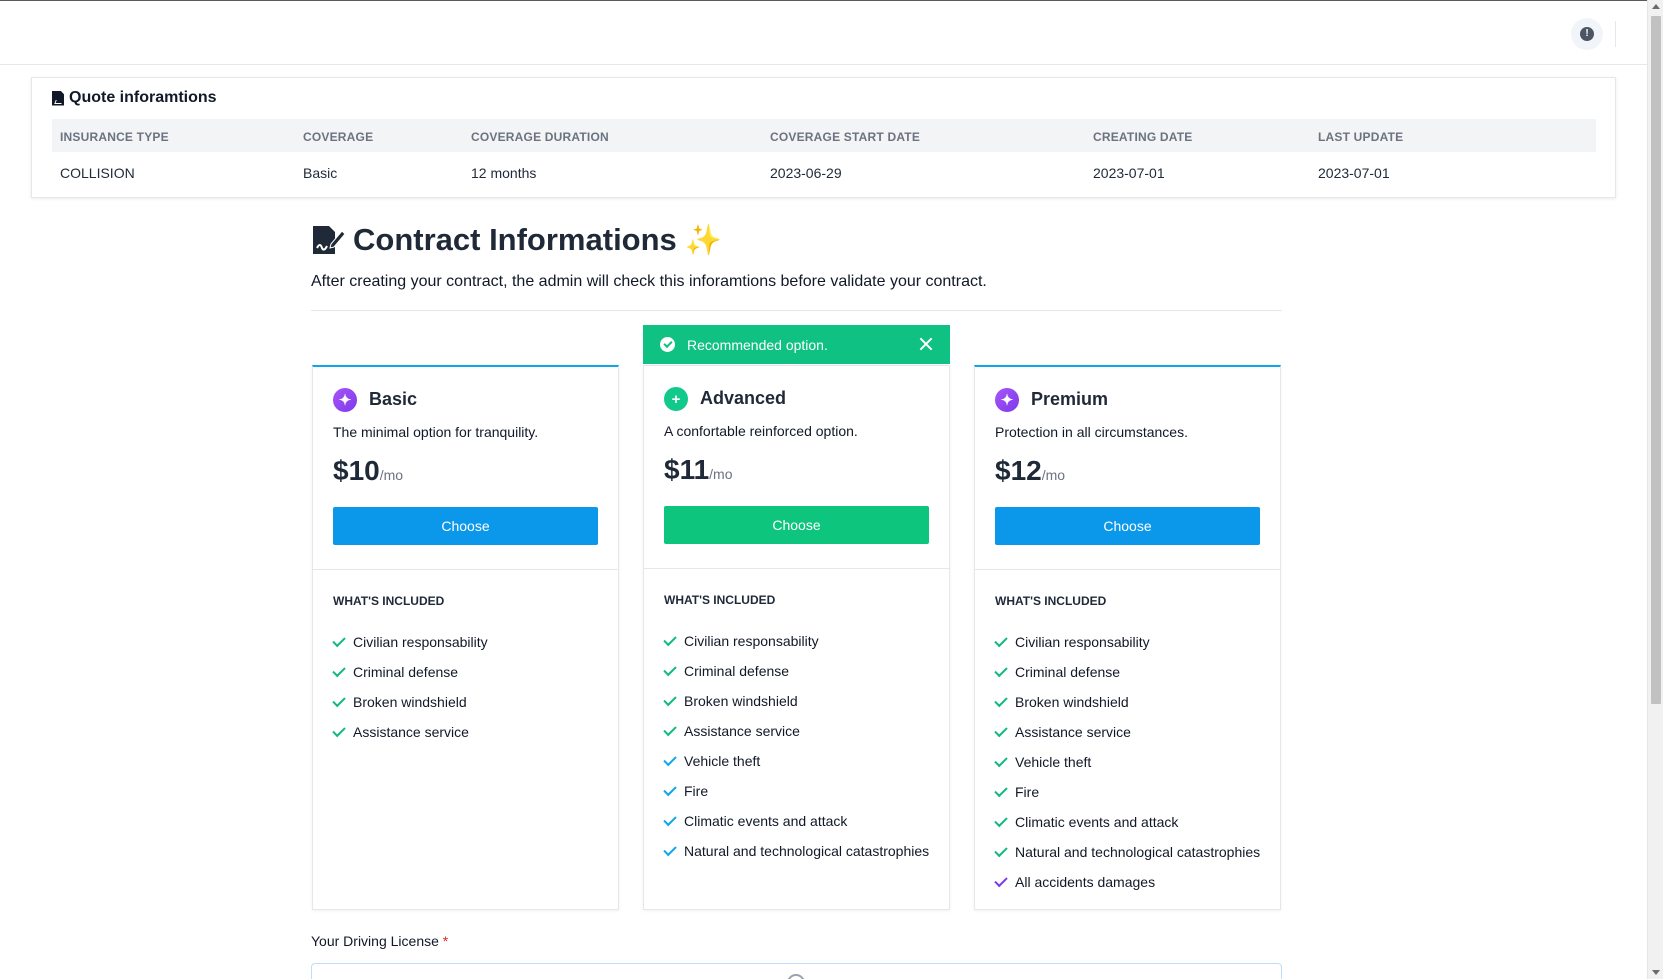 This screenshot has width=1663, height=979. What do you see at coordinates (796, 344) in the screenshot?
I see `recommended-banner: Recommended option.` at bounding box center [796, 344].